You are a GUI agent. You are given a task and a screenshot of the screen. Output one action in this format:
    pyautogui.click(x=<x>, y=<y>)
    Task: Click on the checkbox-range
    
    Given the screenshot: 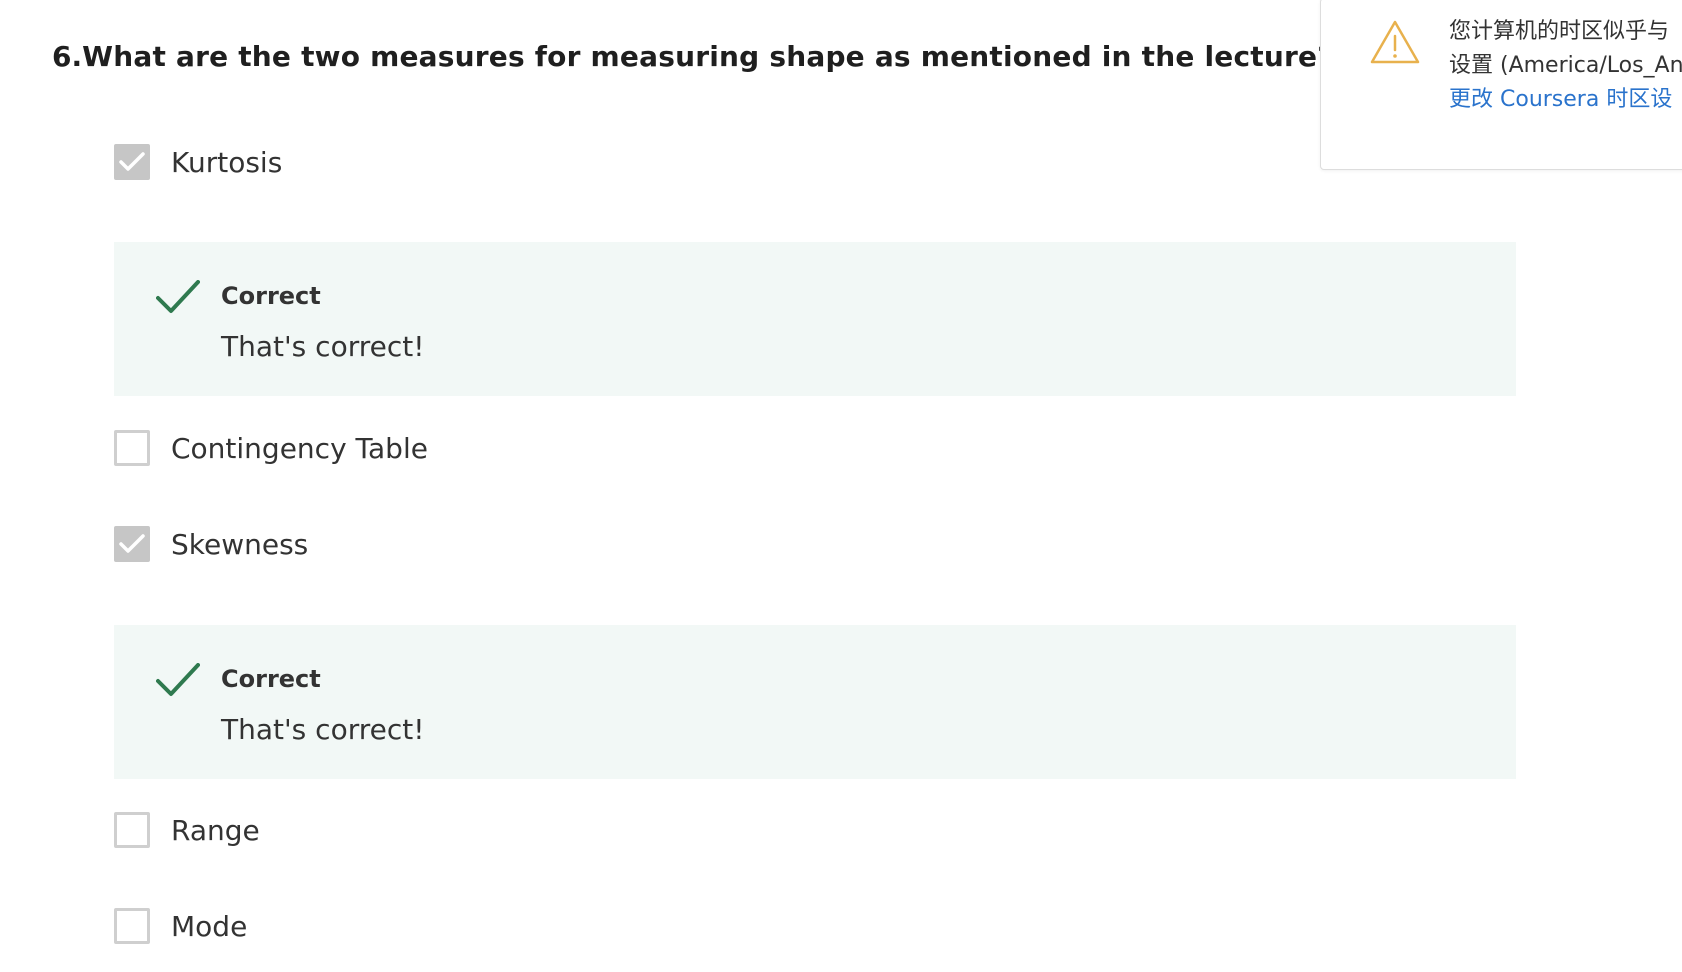 What is the action you would take?
    pyautogui.click(x=132, y=830)
    